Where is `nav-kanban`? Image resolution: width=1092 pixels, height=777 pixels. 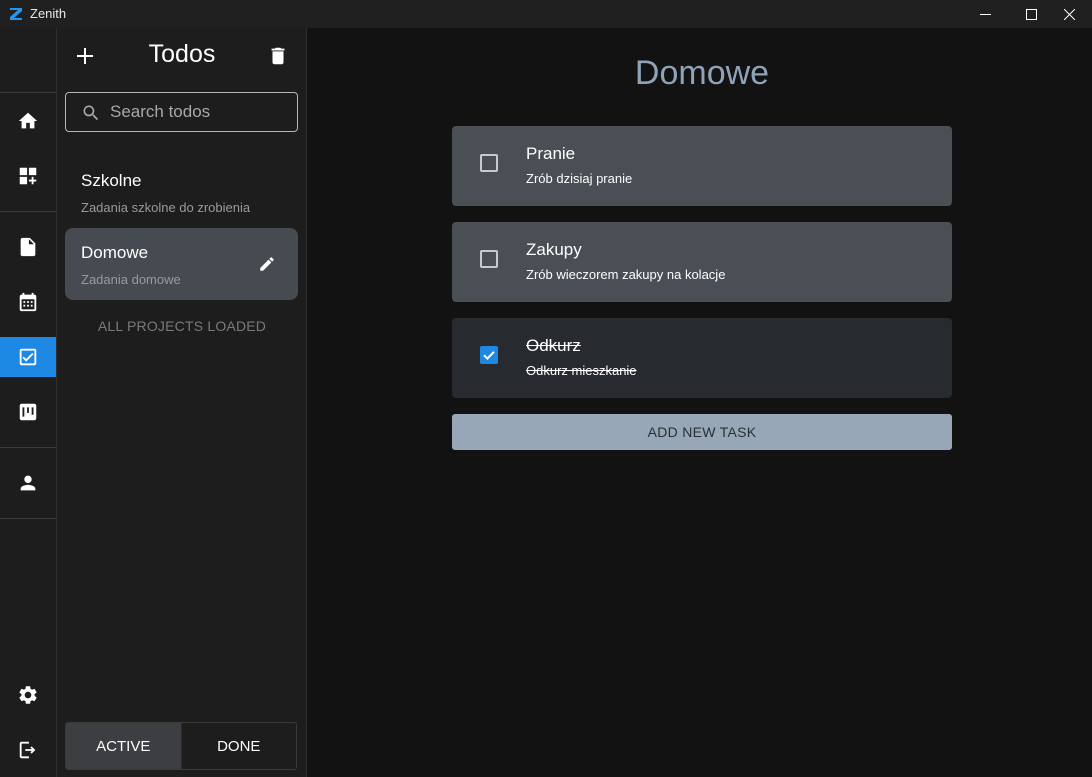 nav-kanban is located at coordinates (28, 412).